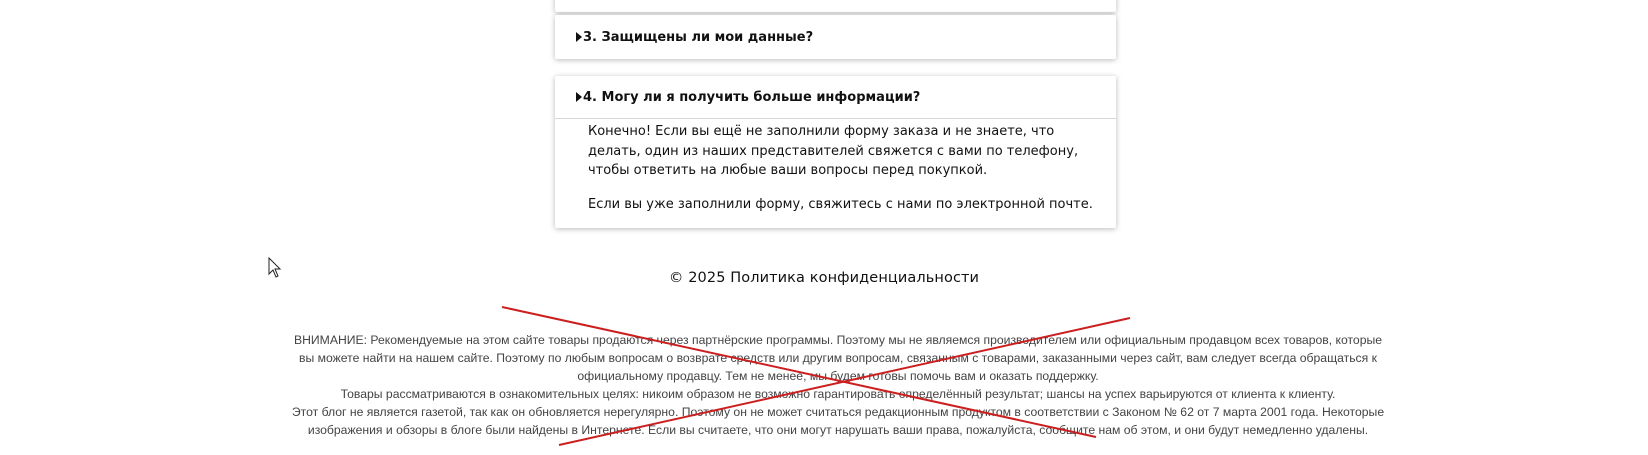 The image size is (1648, 455). Describe the element at coordinates (752, 97) in the screenshot. I see `faq-question-4-label: 4. Могу ли я получить больше информации?` at that location.